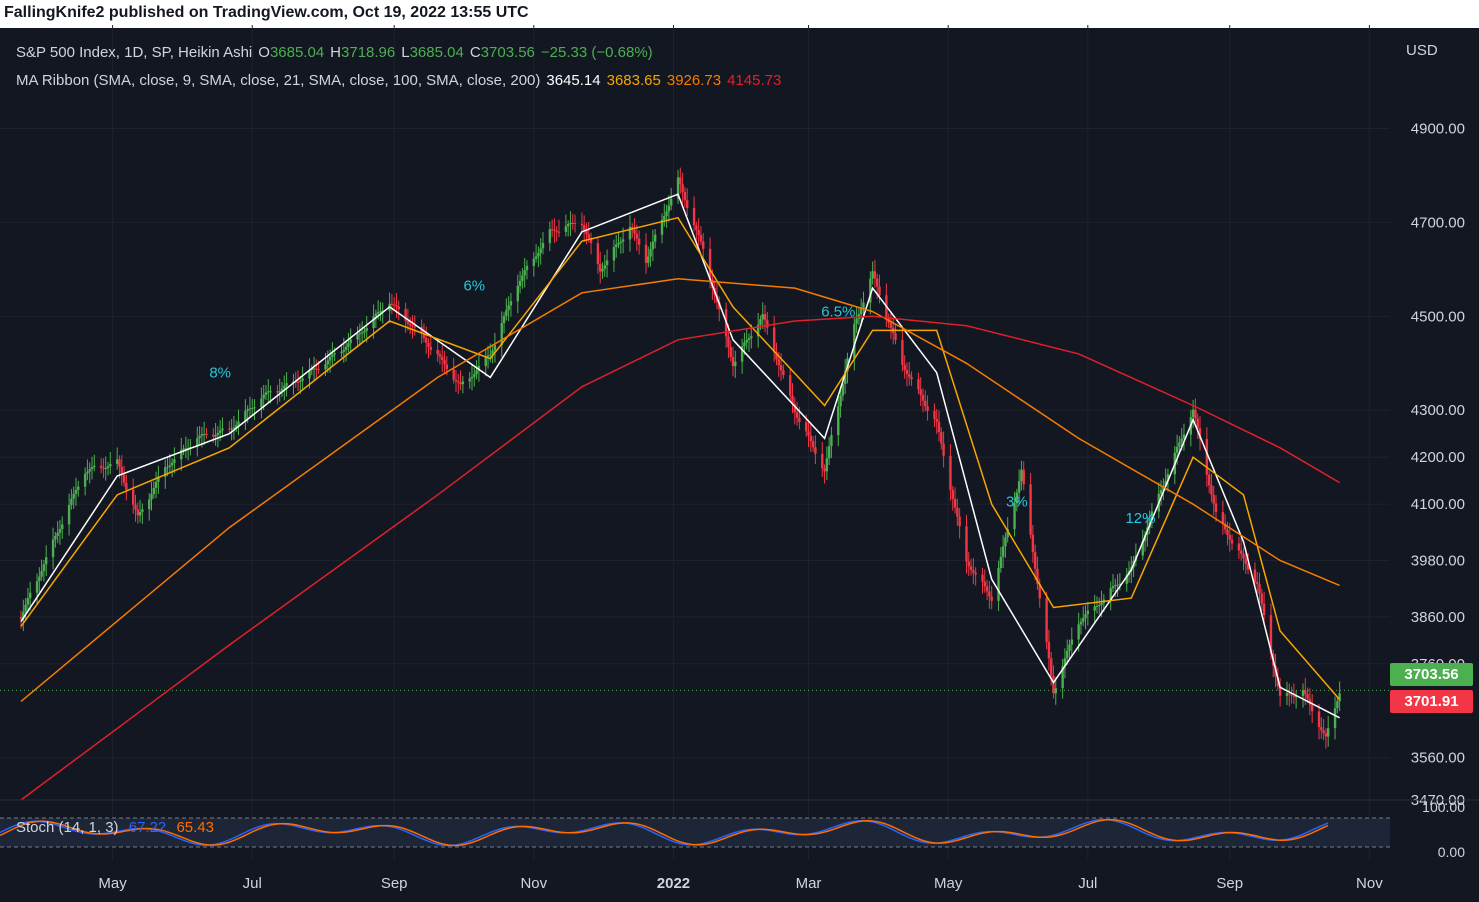 This screenshot has width=1479, height=902. Describe the element at coordinates (1140, 518) in the screenshot. I see `gain-annotation: 12%` at that location.